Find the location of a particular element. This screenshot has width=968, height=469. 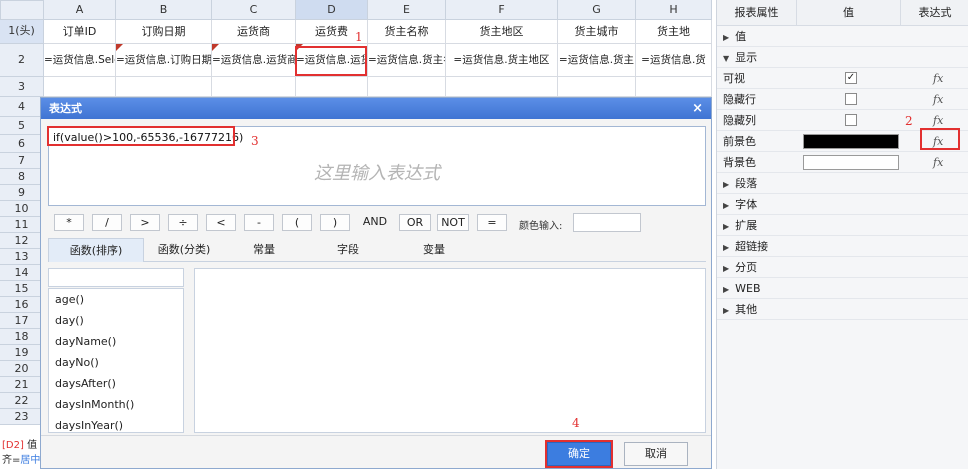

row-header-17: 17 is located at coordinates (22, 321).